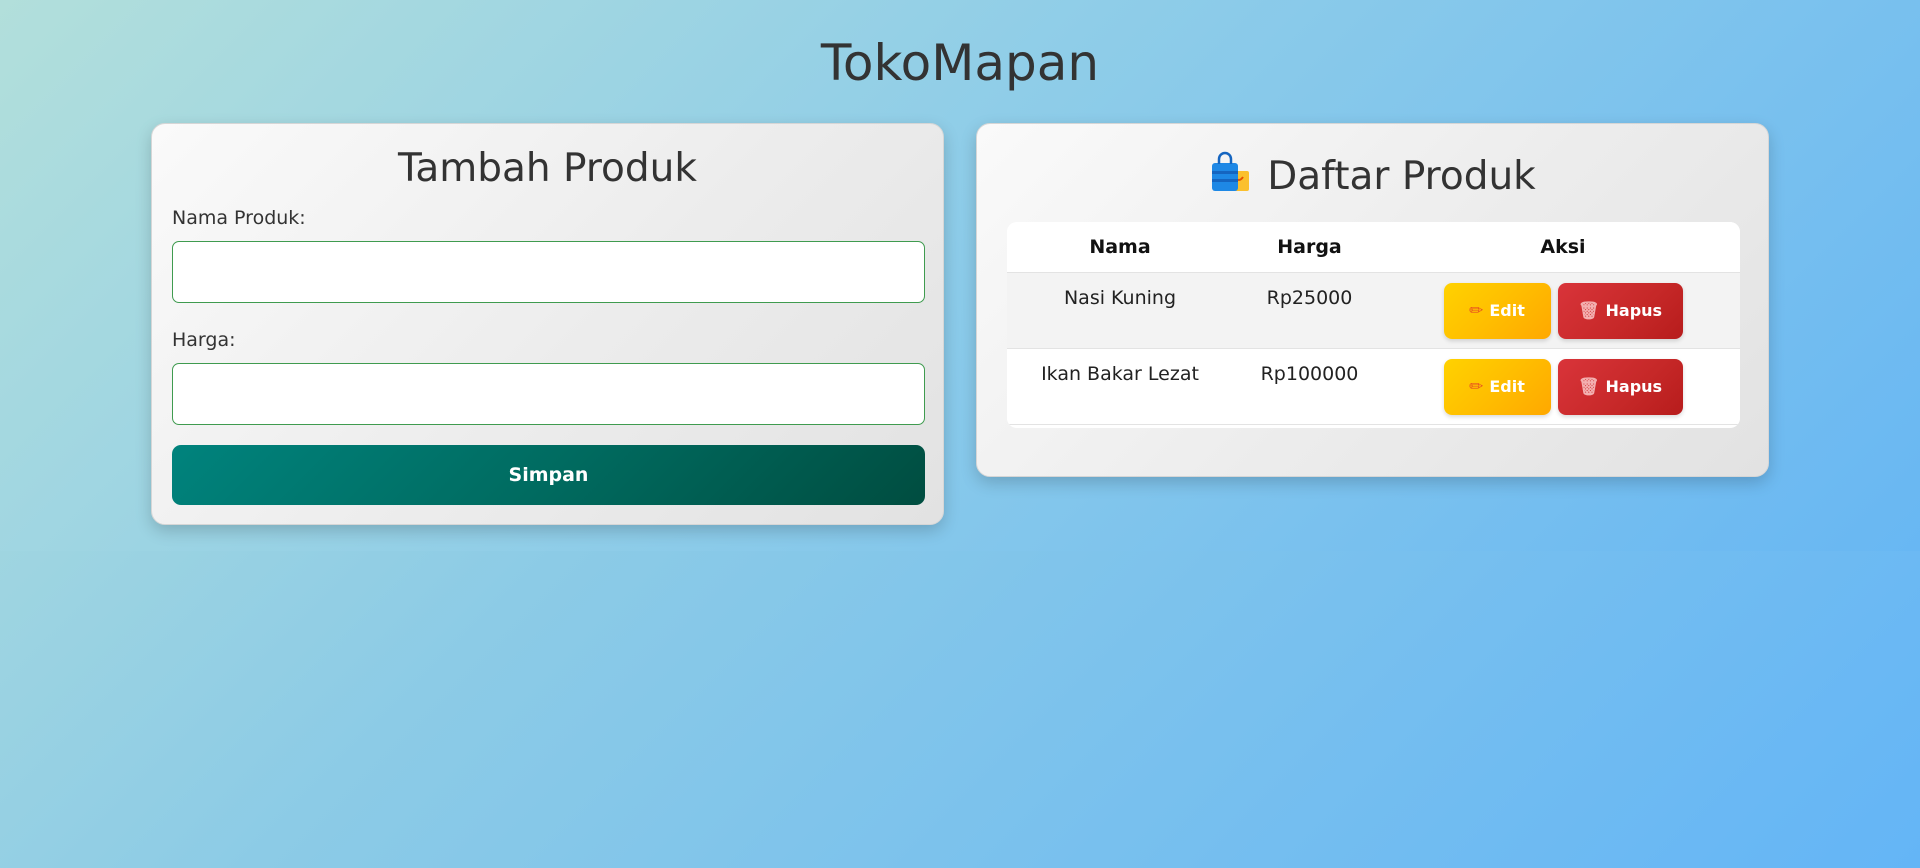 Image resolution: width=1920 pixels, height=868 pixels. What do you see at coordinates (1563, 247) in the screenshot?
I see `column-header-actions: Aksi` at bounding box center [1563, 247].